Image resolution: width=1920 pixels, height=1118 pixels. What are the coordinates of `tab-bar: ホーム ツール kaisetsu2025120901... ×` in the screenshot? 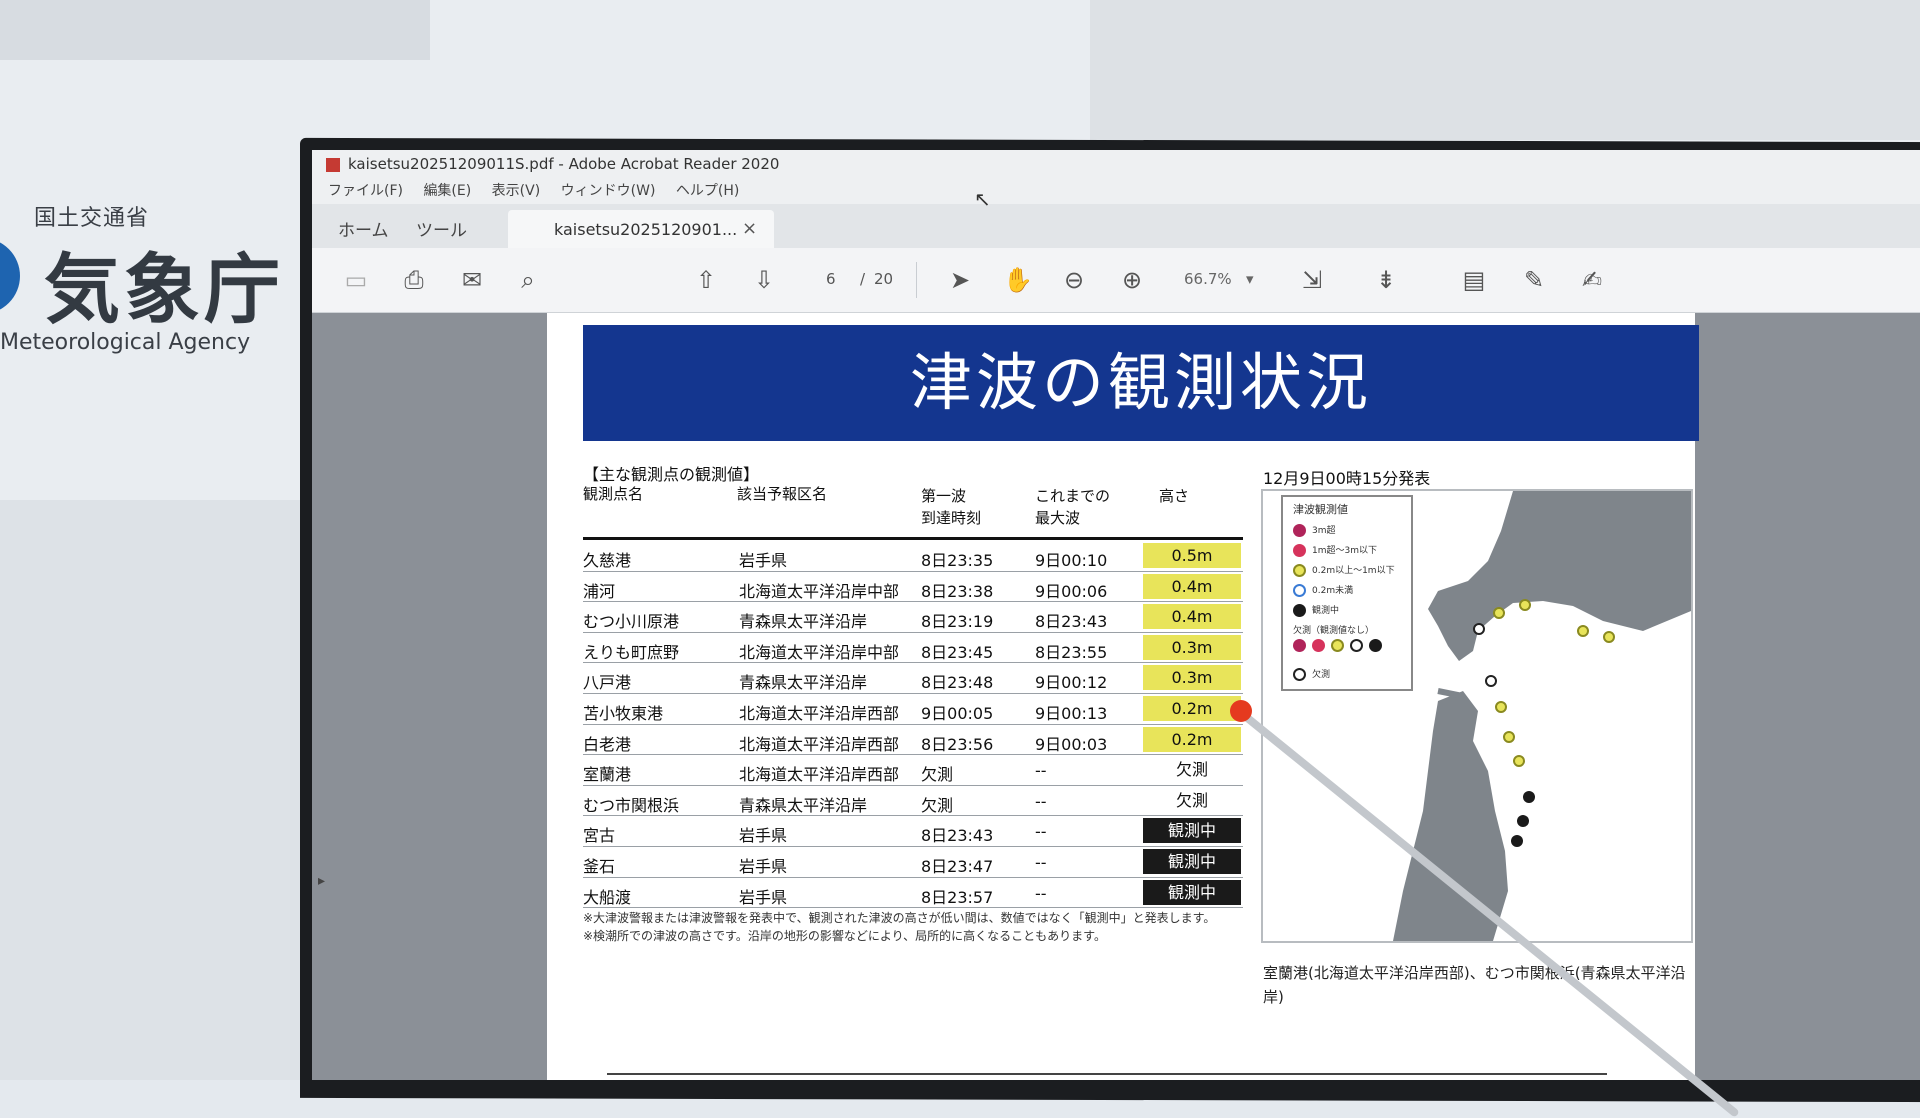 It's located at (1116, 226).